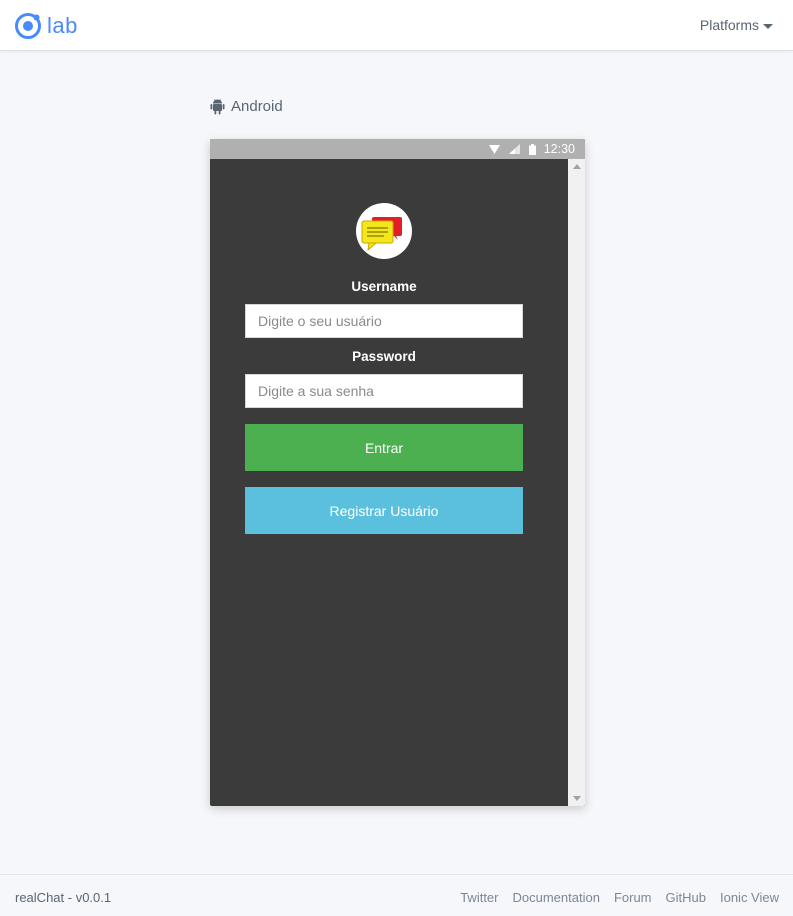  Describe the element at coordinates (633, 897) in the screenshot. I see `footer-link-forum: Forum` at that location.